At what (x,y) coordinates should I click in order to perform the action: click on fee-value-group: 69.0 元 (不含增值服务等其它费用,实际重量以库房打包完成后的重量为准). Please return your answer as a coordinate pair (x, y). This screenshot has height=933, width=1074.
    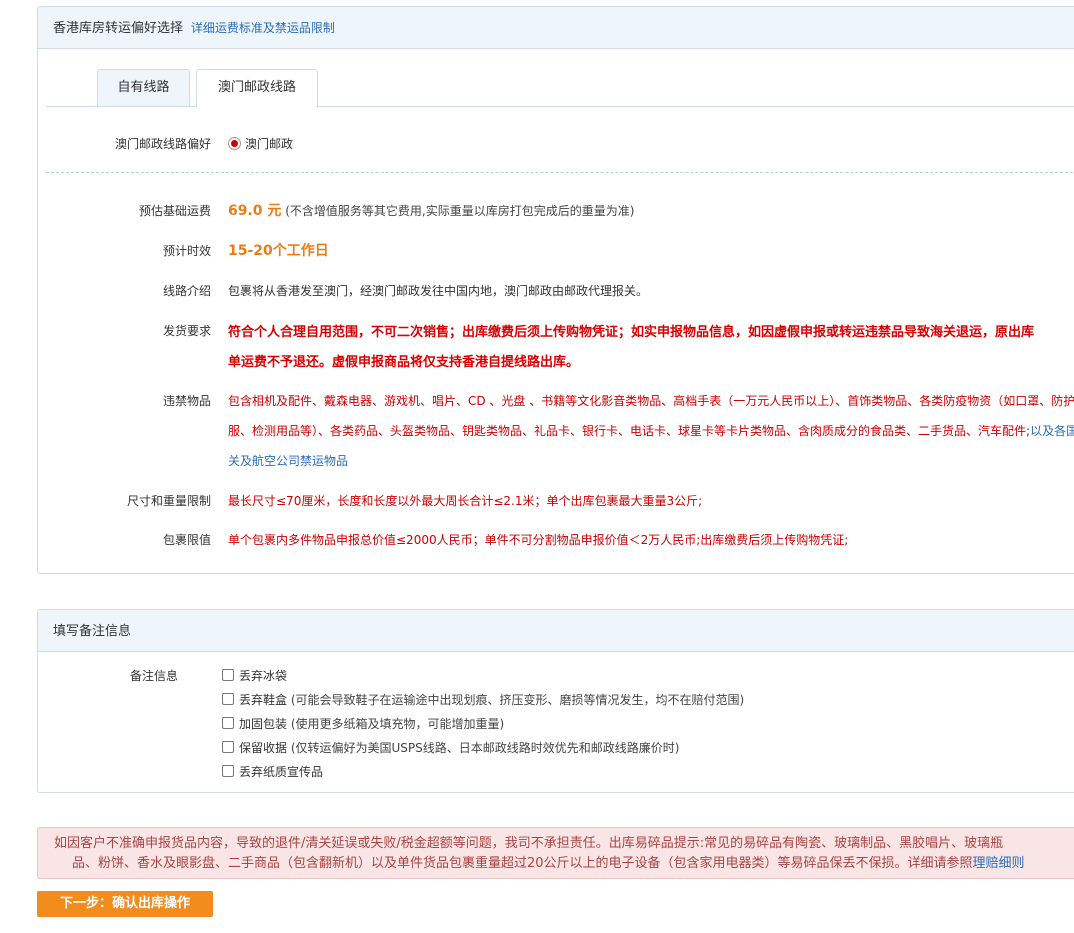
    Looking at the image, I should click on (431, 210).